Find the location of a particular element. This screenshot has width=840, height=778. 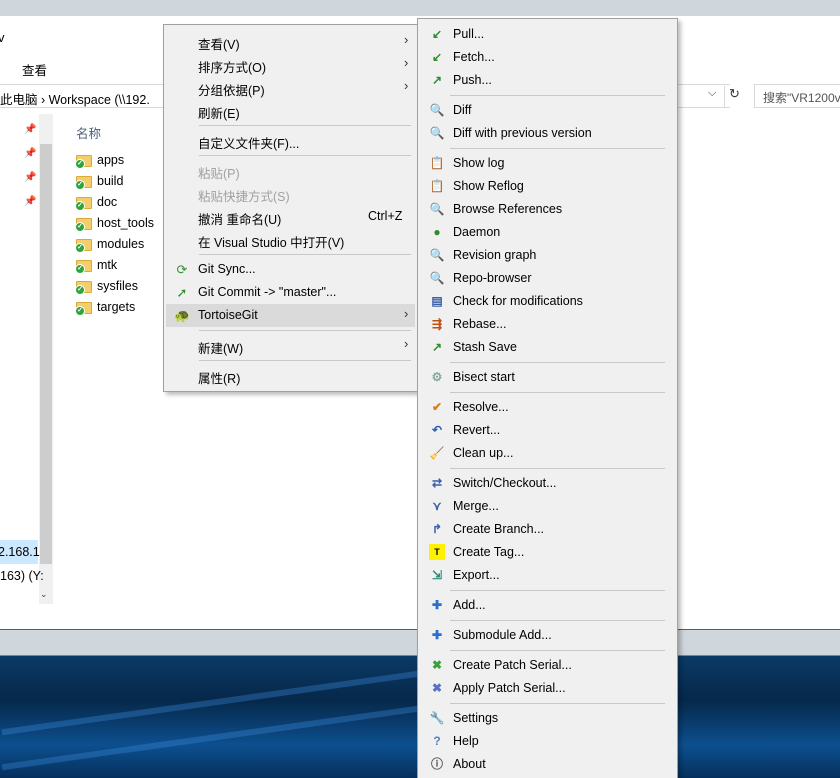

folder-name: doc is located at coordinates (107, 202).